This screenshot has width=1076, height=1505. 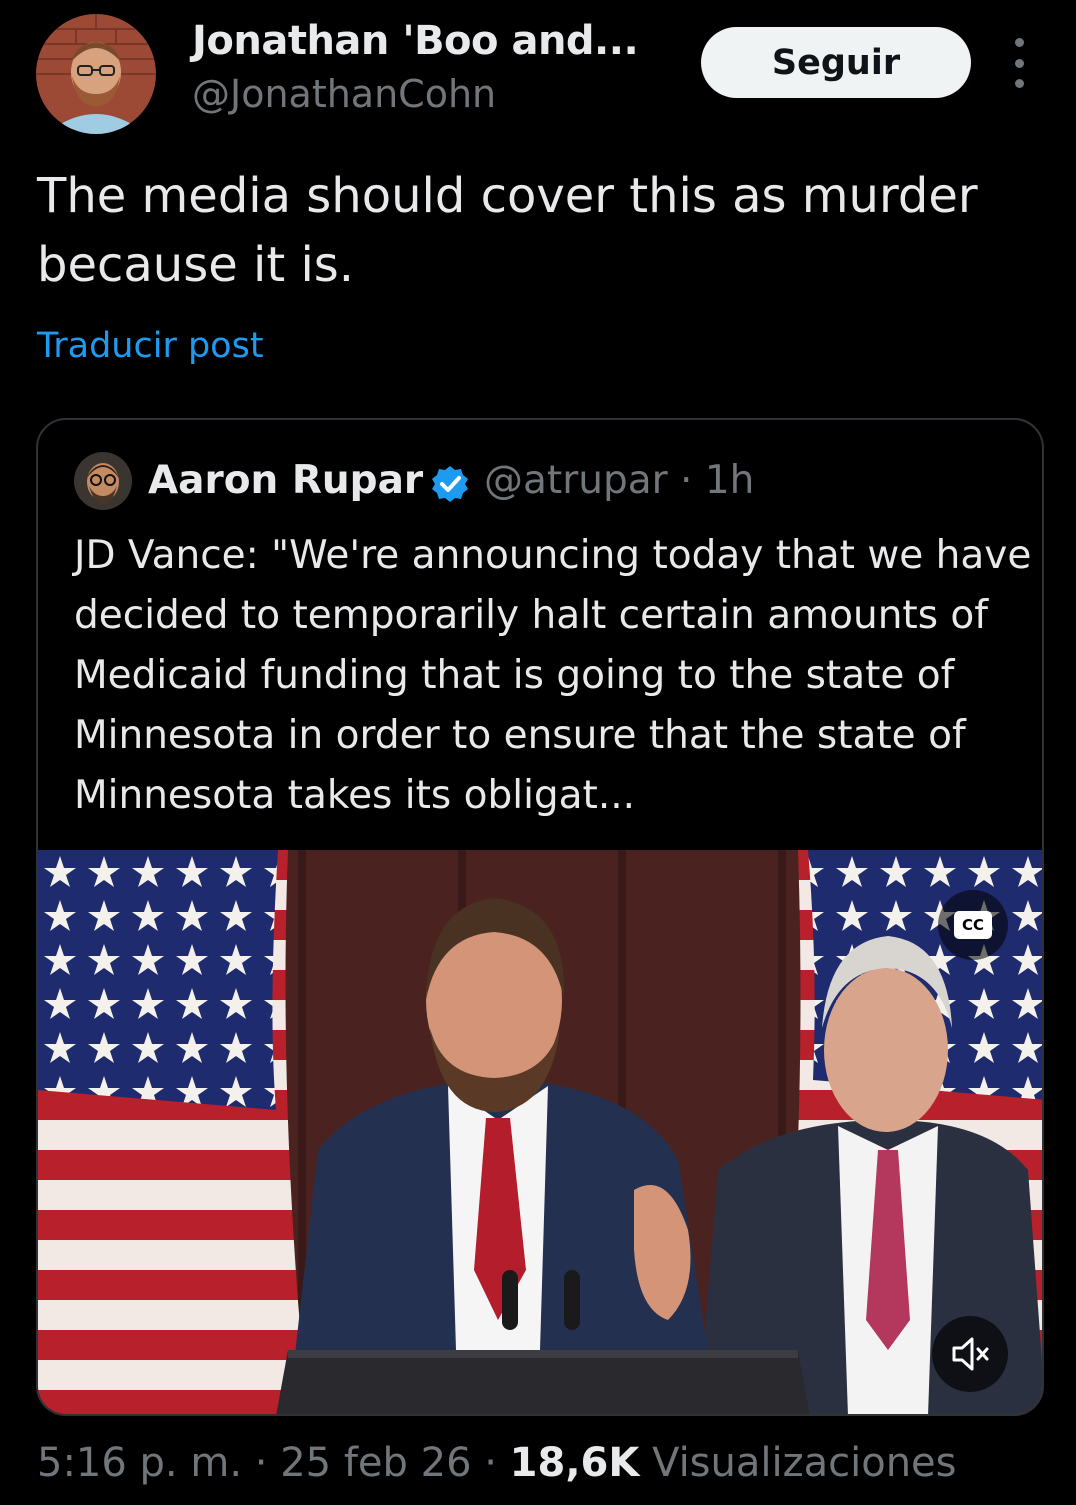 I want to click on verified-badge-icon, so click(x=450, y=484).